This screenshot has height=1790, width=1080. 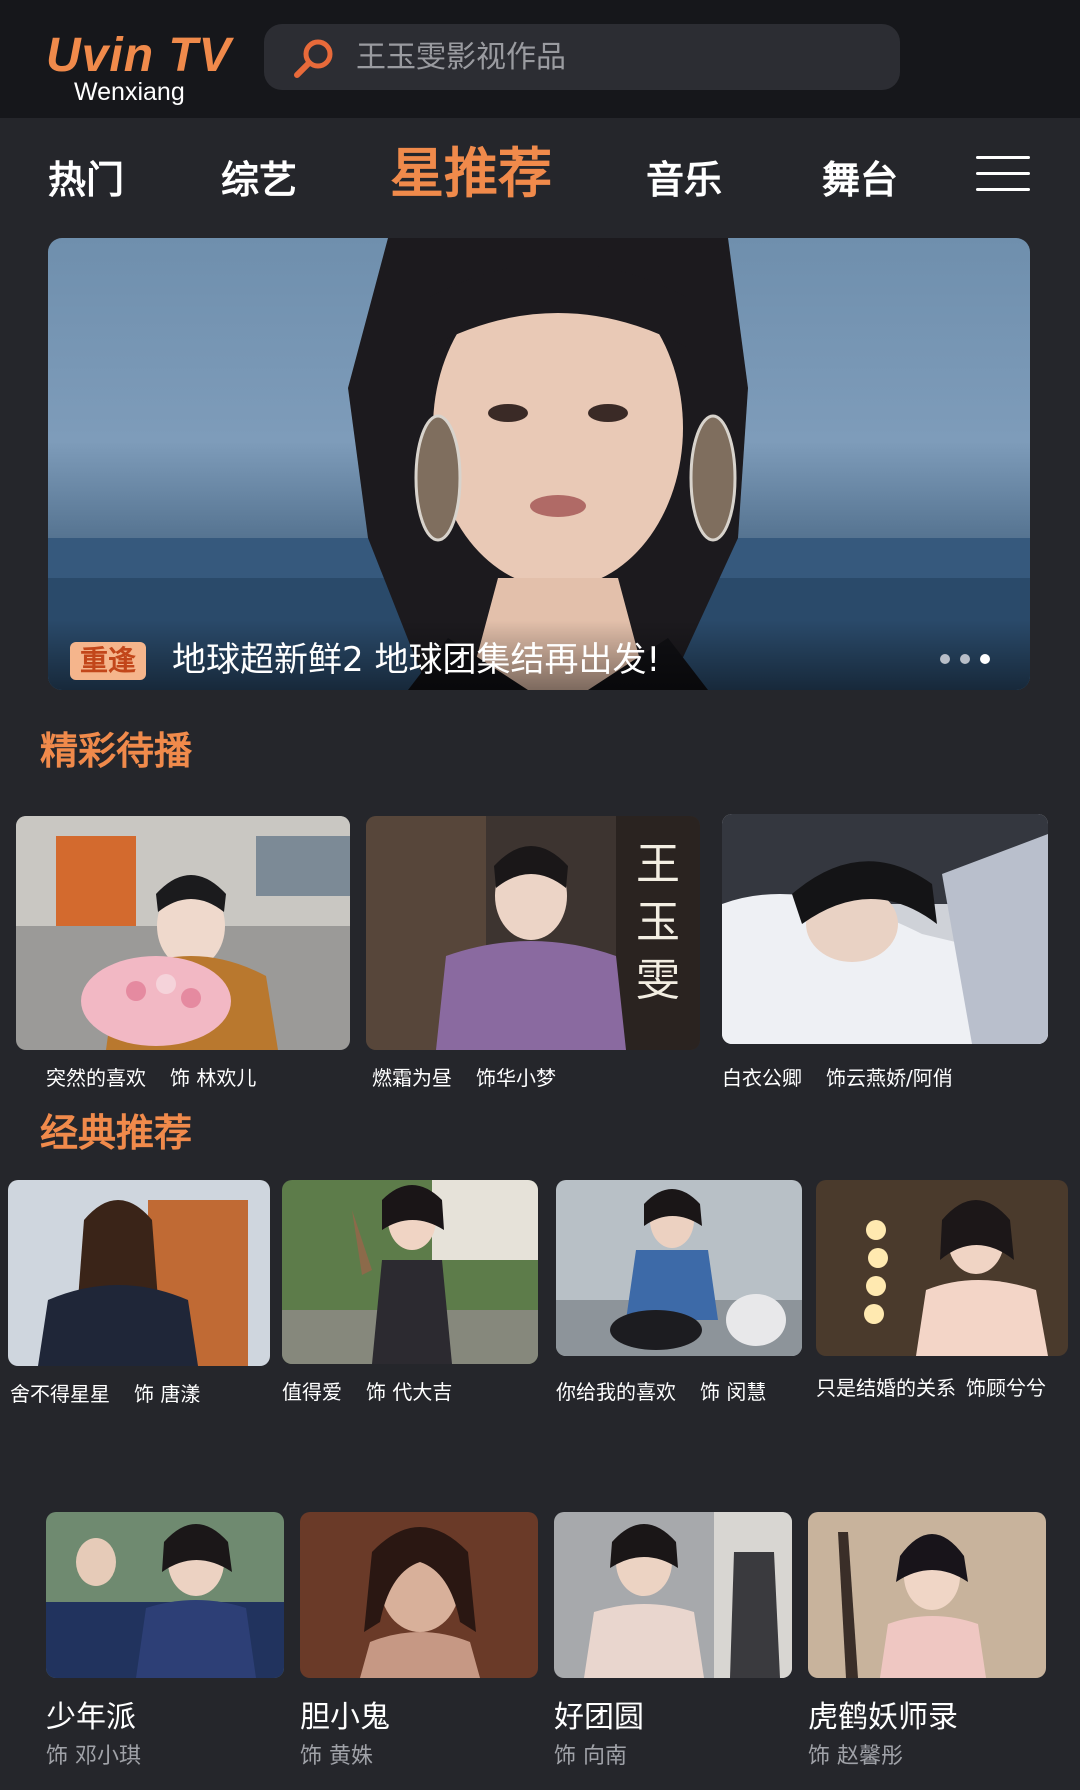 I want to click on banner-title: 地球超新鲜2 地球团集结再出发!, so click(x=416, y=660).